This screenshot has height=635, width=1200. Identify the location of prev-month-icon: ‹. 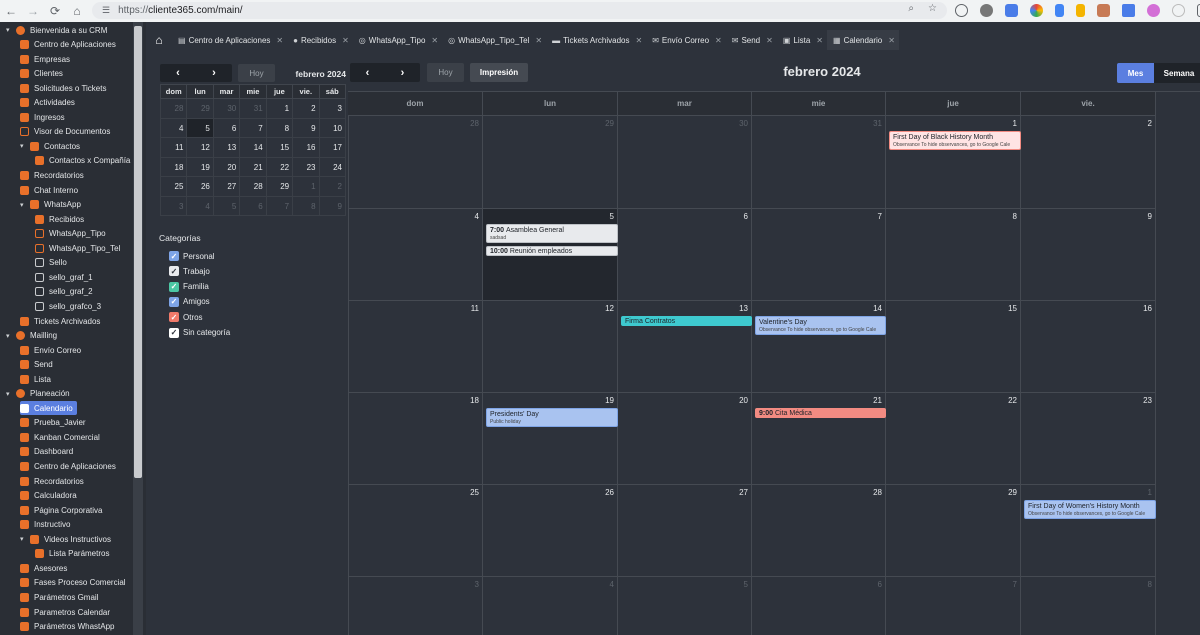
(367, 72).